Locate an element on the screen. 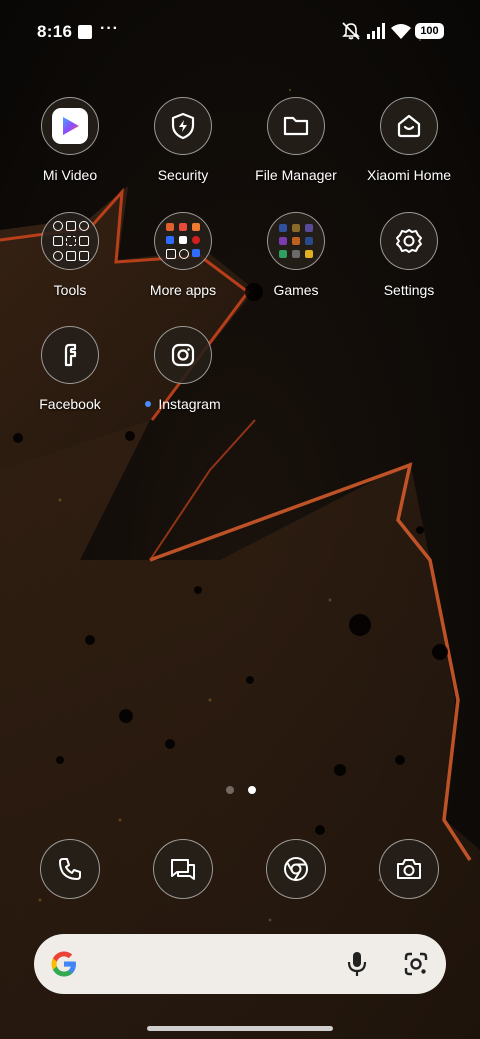 The image size is (480, 1039). shield-bolt-icon is located at coordinates (183, 126).